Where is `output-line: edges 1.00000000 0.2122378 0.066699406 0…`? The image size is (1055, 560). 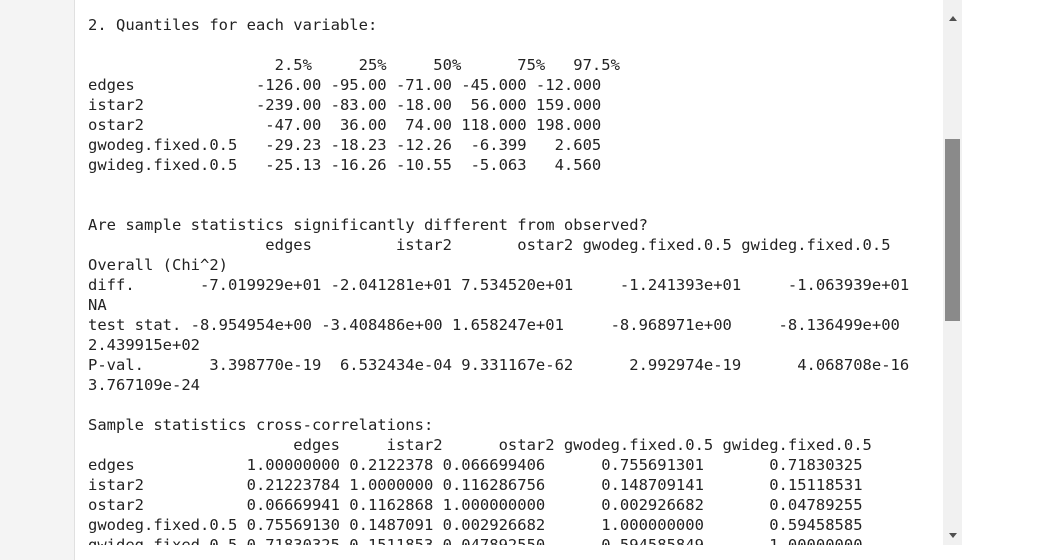
output-line: edges 1.00000000 0.2122378 0.066699406 0… is located at coordinates (475, 465).